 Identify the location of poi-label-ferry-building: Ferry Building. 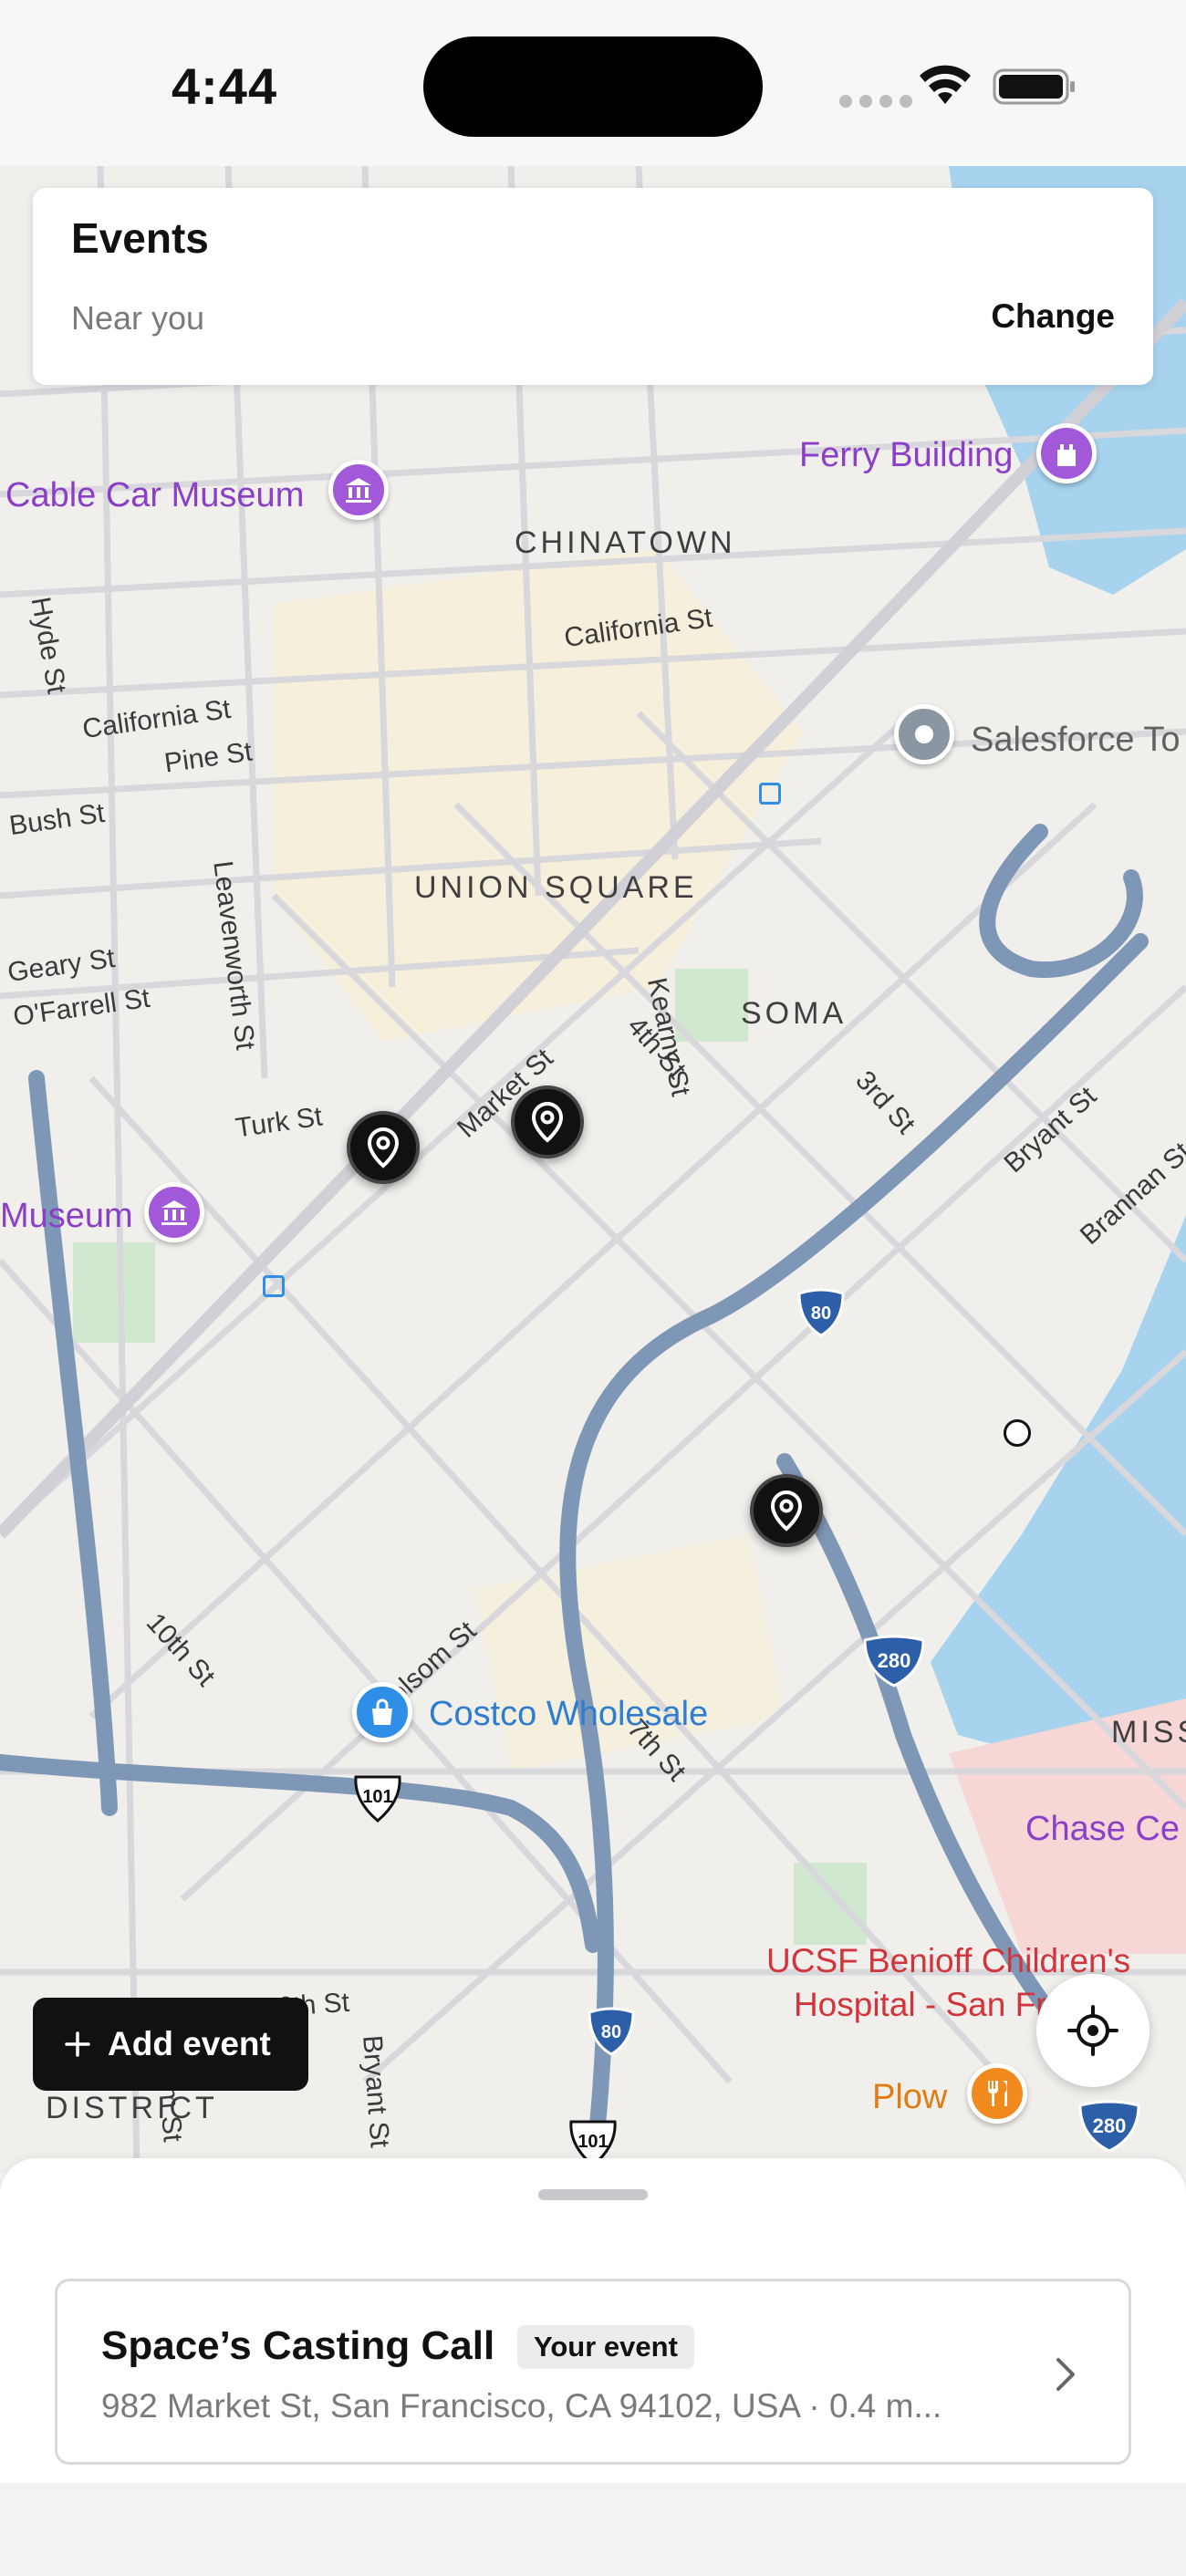
(906, 455).